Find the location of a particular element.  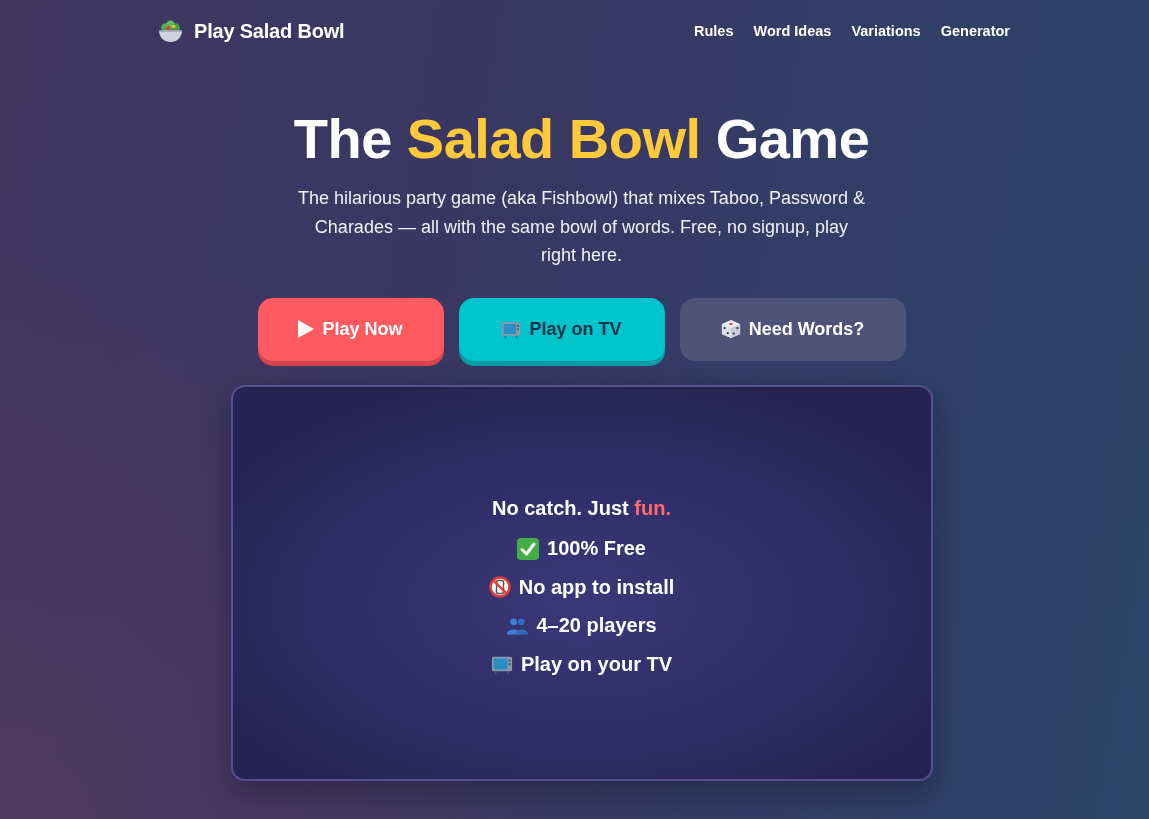

feature-text: Play on your TV is located at coordinates (596, 664).